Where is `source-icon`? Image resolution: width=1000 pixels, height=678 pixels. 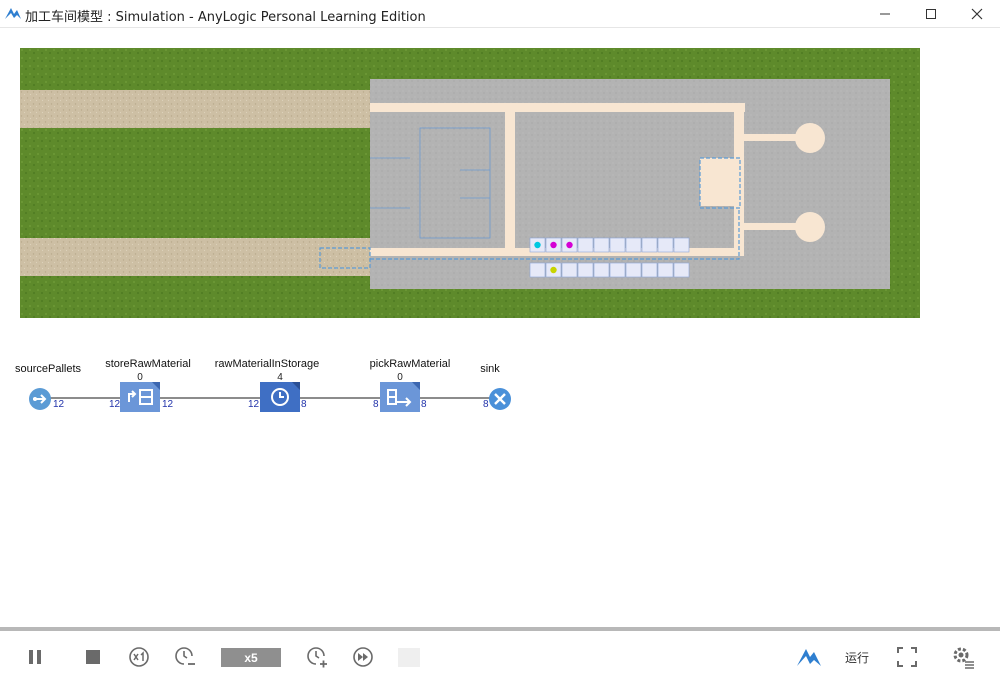
source-icon is located at coordinates (40, 399).